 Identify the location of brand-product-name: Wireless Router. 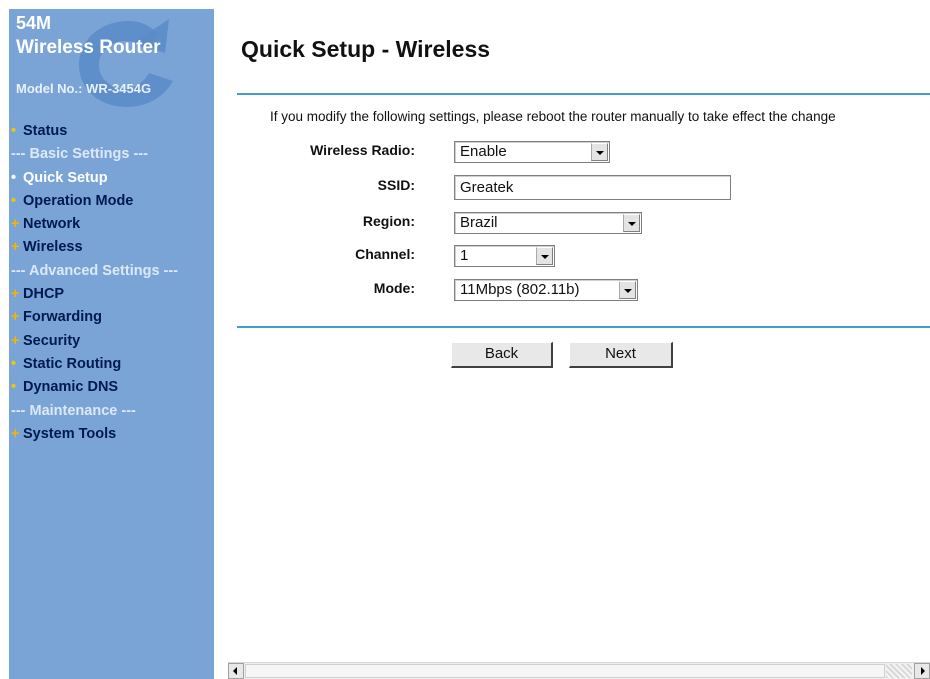
(88, 47).